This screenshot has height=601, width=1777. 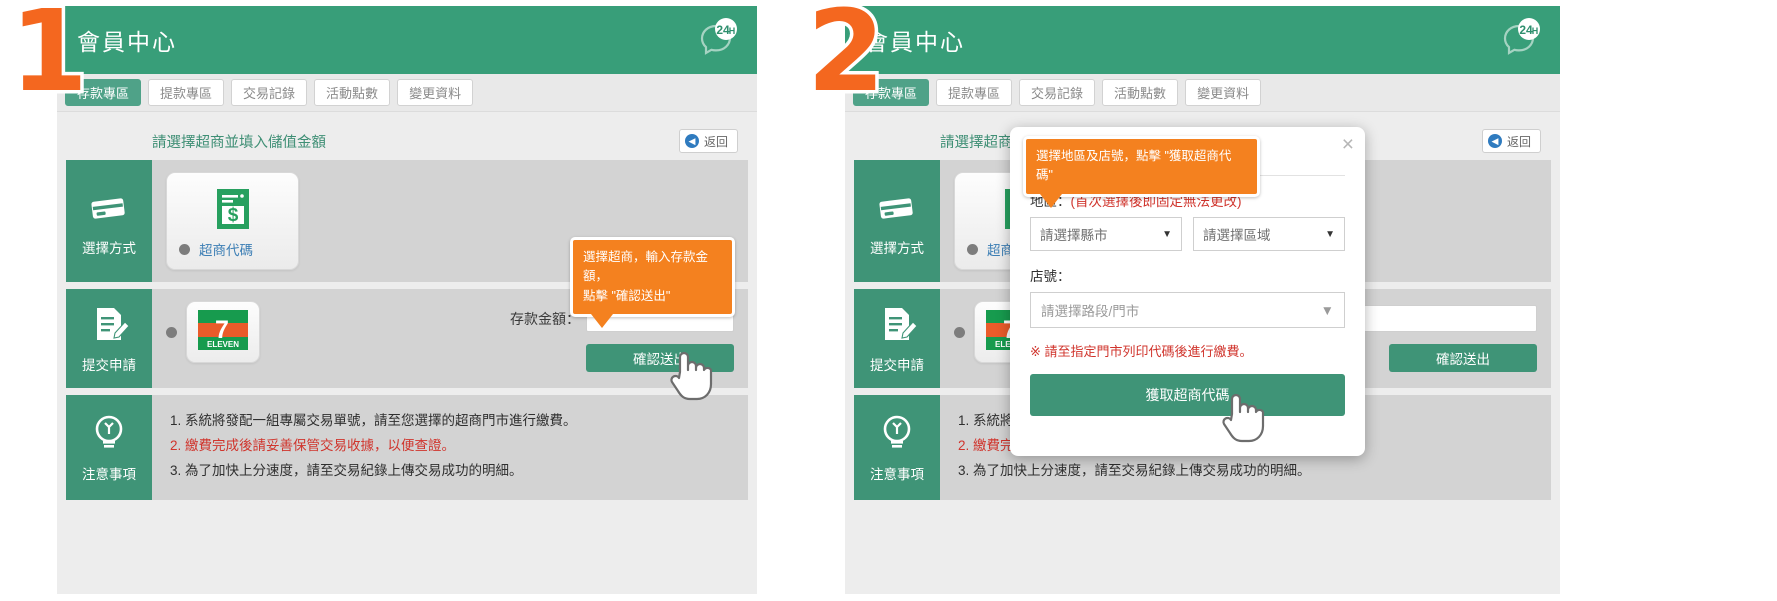 I want to click on seven-eleven-logo: 7 ELEVEN, so click(x=223, y=332).